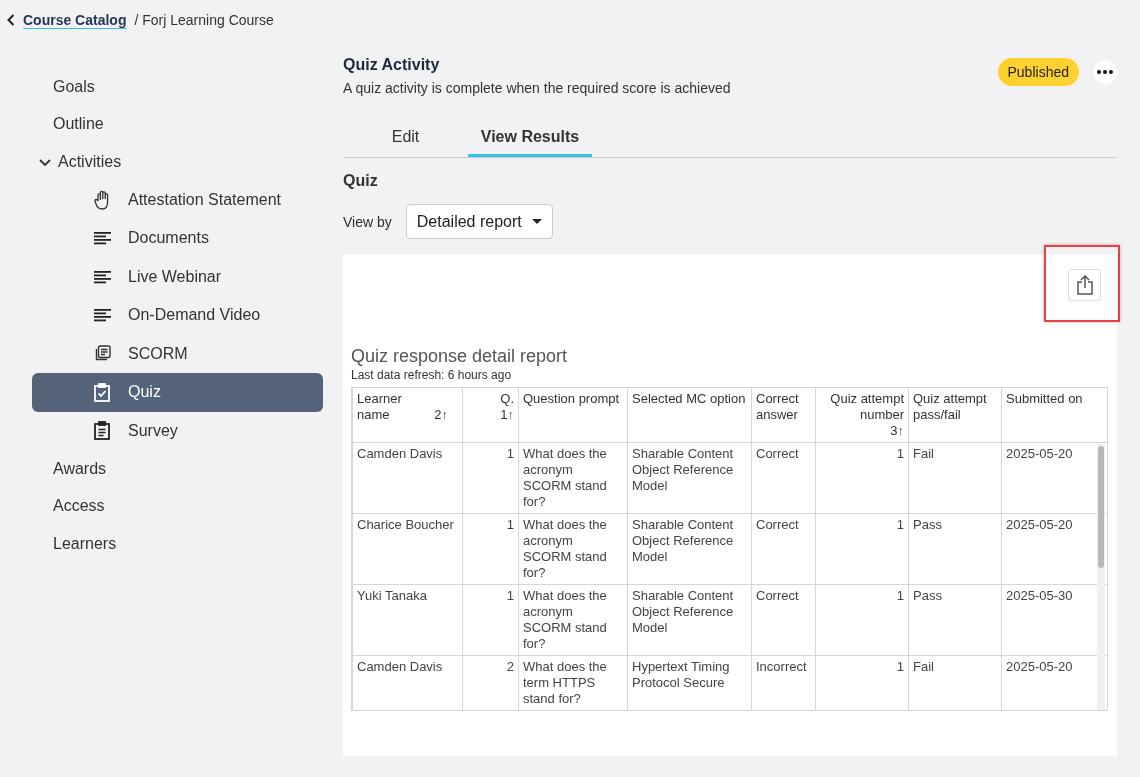  Describe the element at coordinates (1101, 507) in the screenshot. I see `scrollbar-thumb` at that location.